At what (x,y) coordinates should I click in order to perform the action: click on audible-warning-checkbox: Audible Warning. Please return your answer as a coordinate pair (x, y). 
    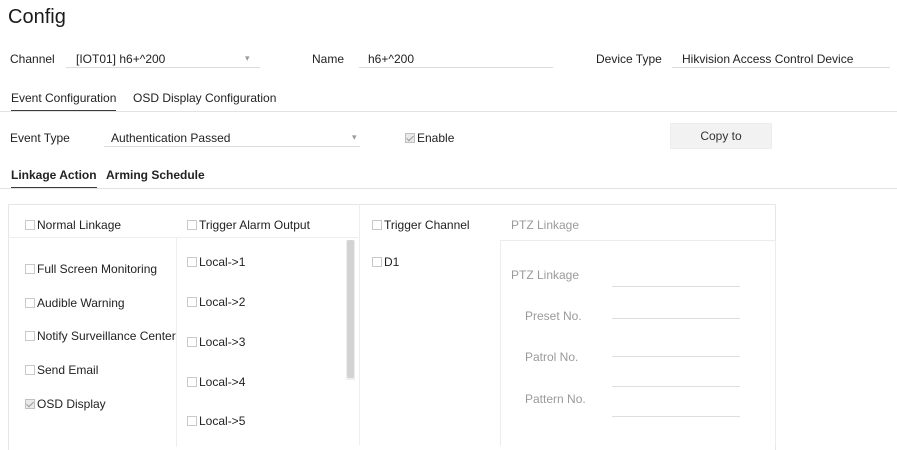
    Looking at the image, I should click on (75, 303).